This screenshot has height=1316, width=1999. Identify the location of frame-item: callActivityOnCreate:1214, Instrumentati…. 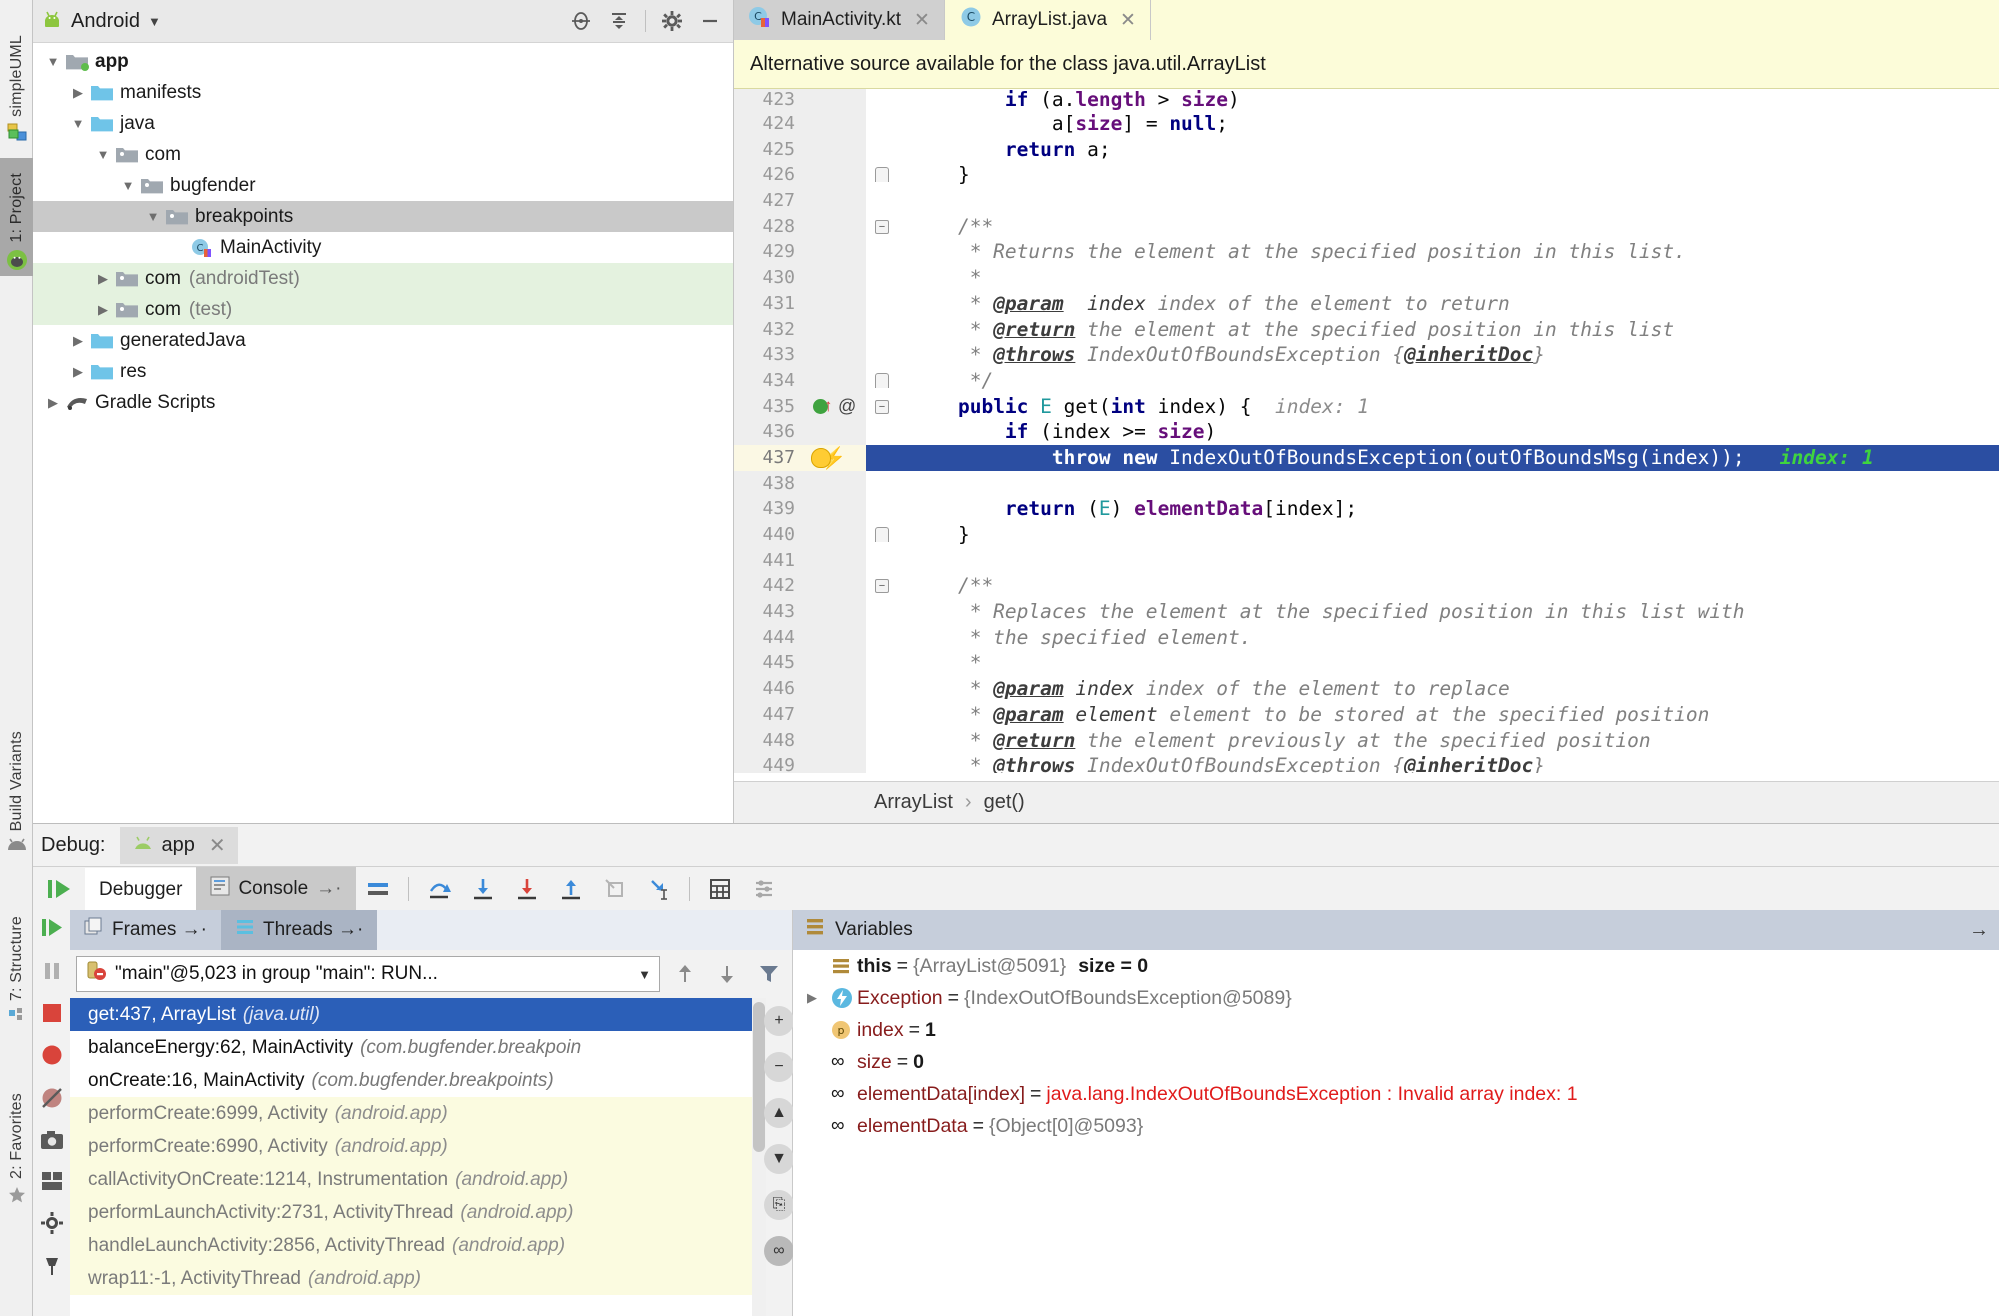
(431, 1179).